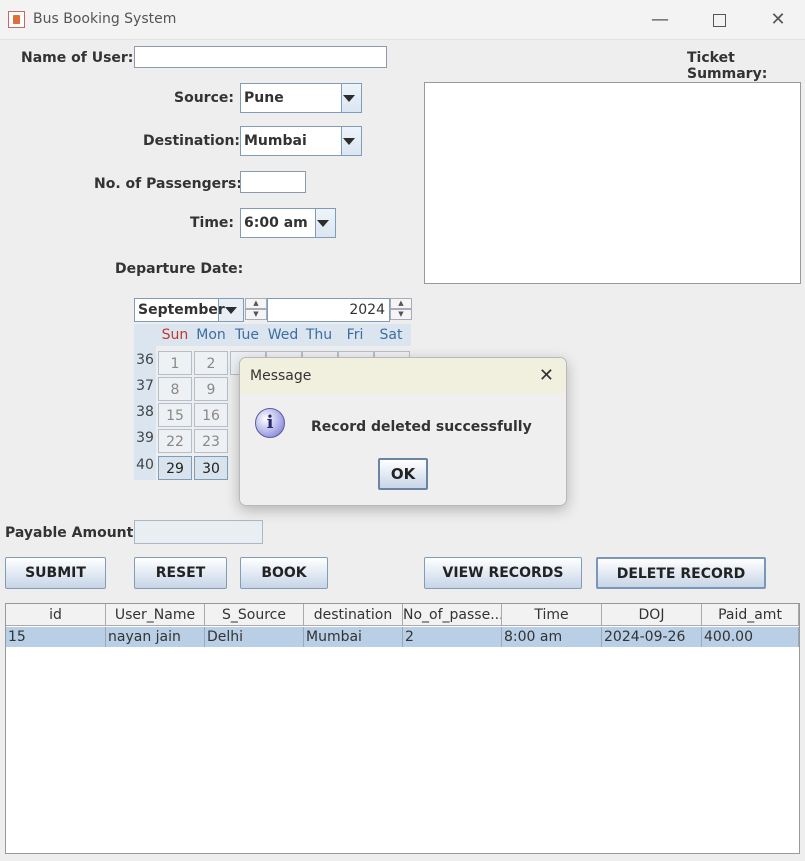 Image resolution: width=805 pixels, height=861 pixels. I want to click on info-icon: i, so click(270, 423).